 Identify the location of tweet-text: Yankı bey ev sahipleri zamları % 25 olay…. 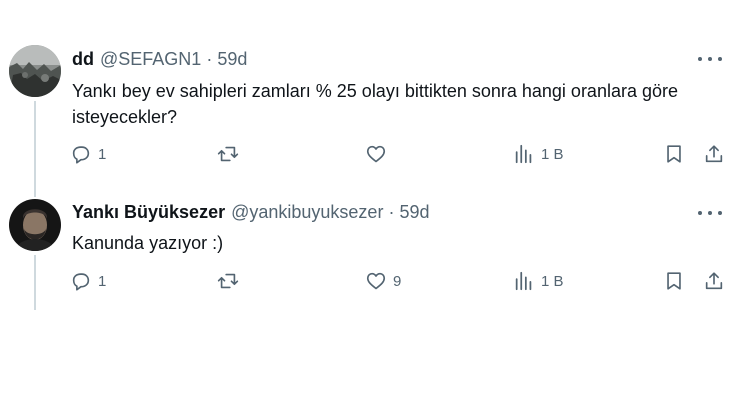
(375, 104).